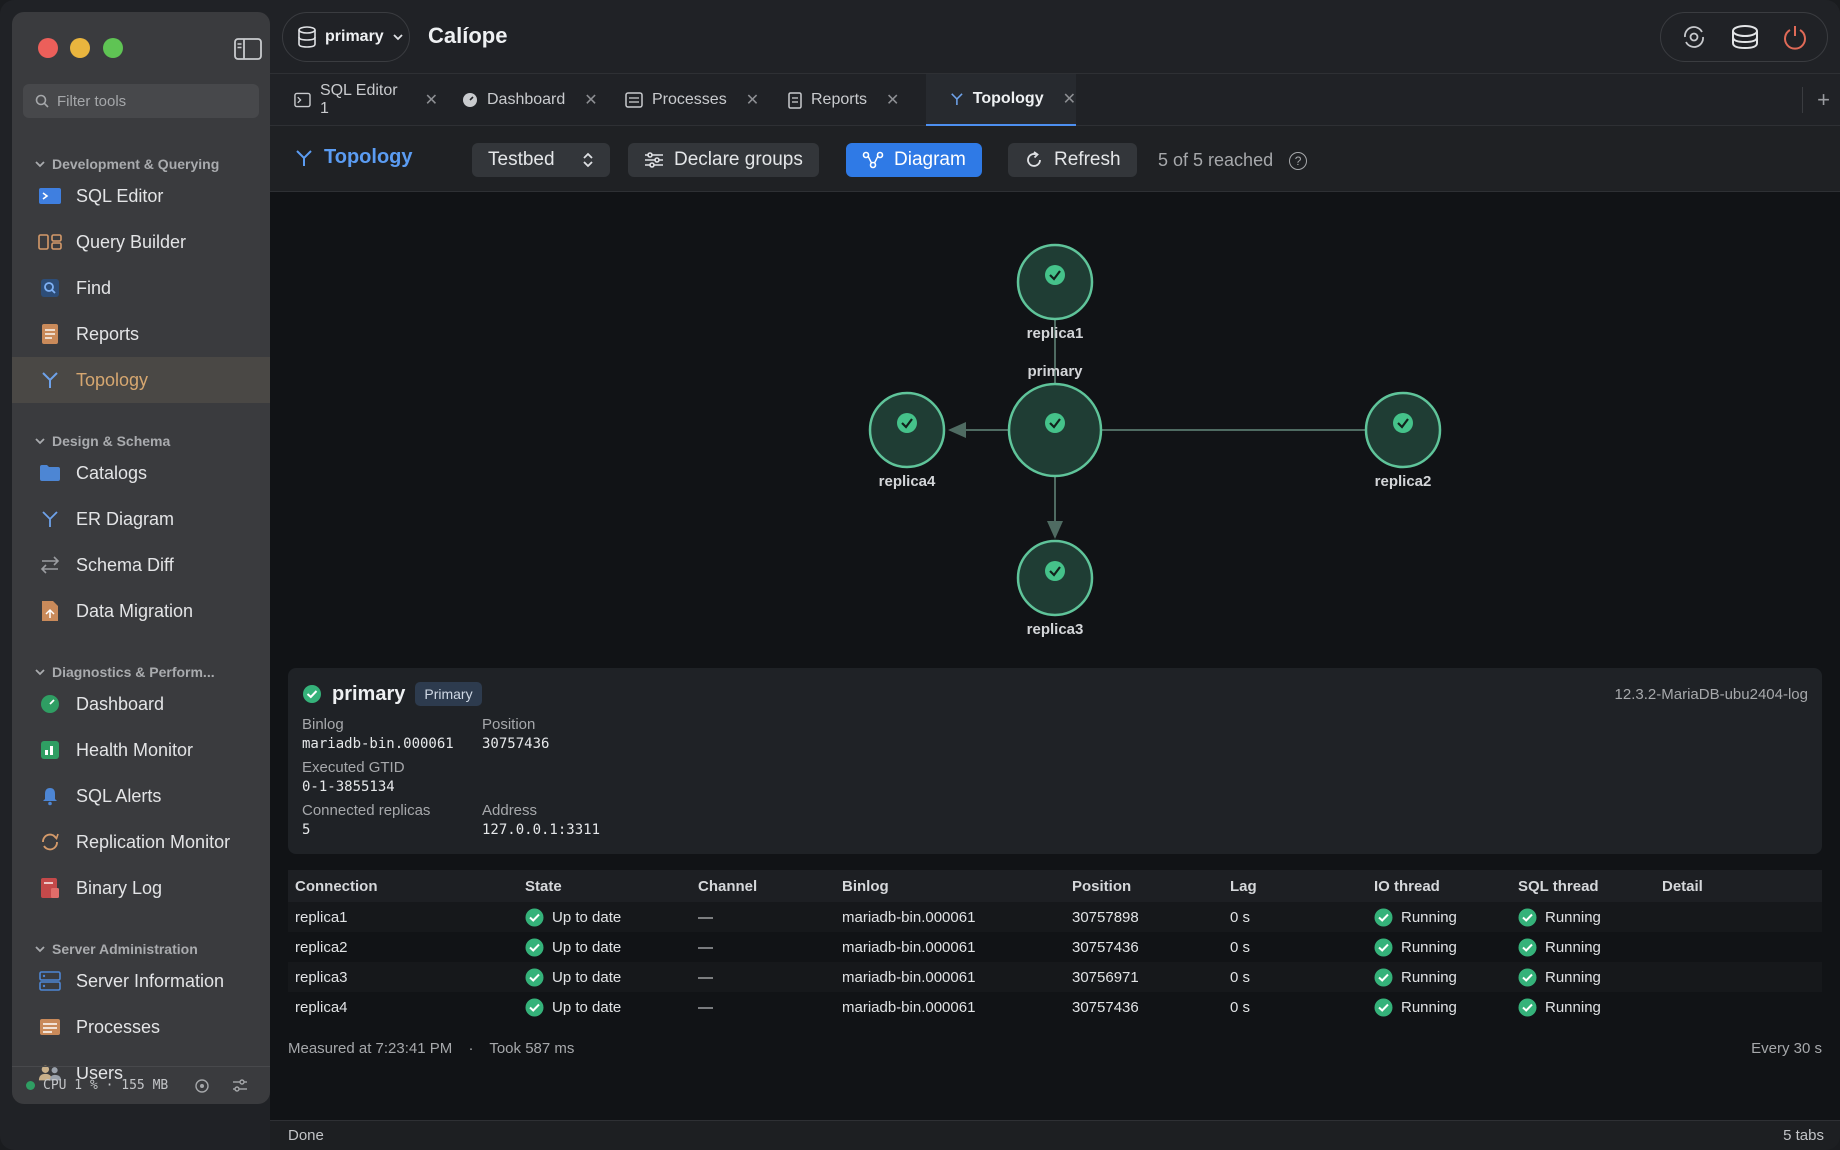  Describe the element at coordinates (865, 886) in the screenshot. I see `col-binlog: Binlog` at that location.